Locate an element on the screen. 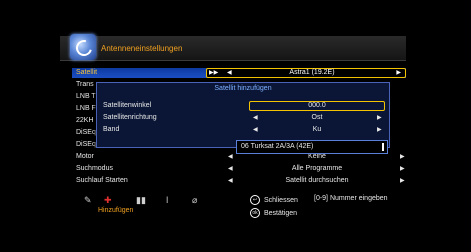 The image size is (471, 252). dialog-row-angle: Satellitenwinkel 000.0 is located at coordinates (243, 106).